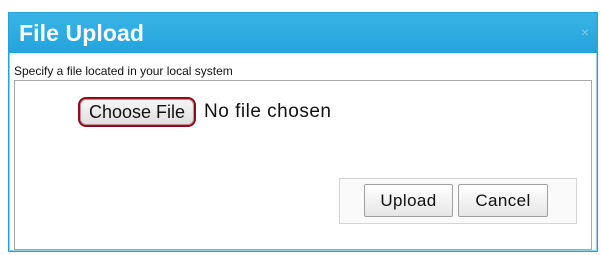  I want to click on upload-button: Upload, so click(408, 200).